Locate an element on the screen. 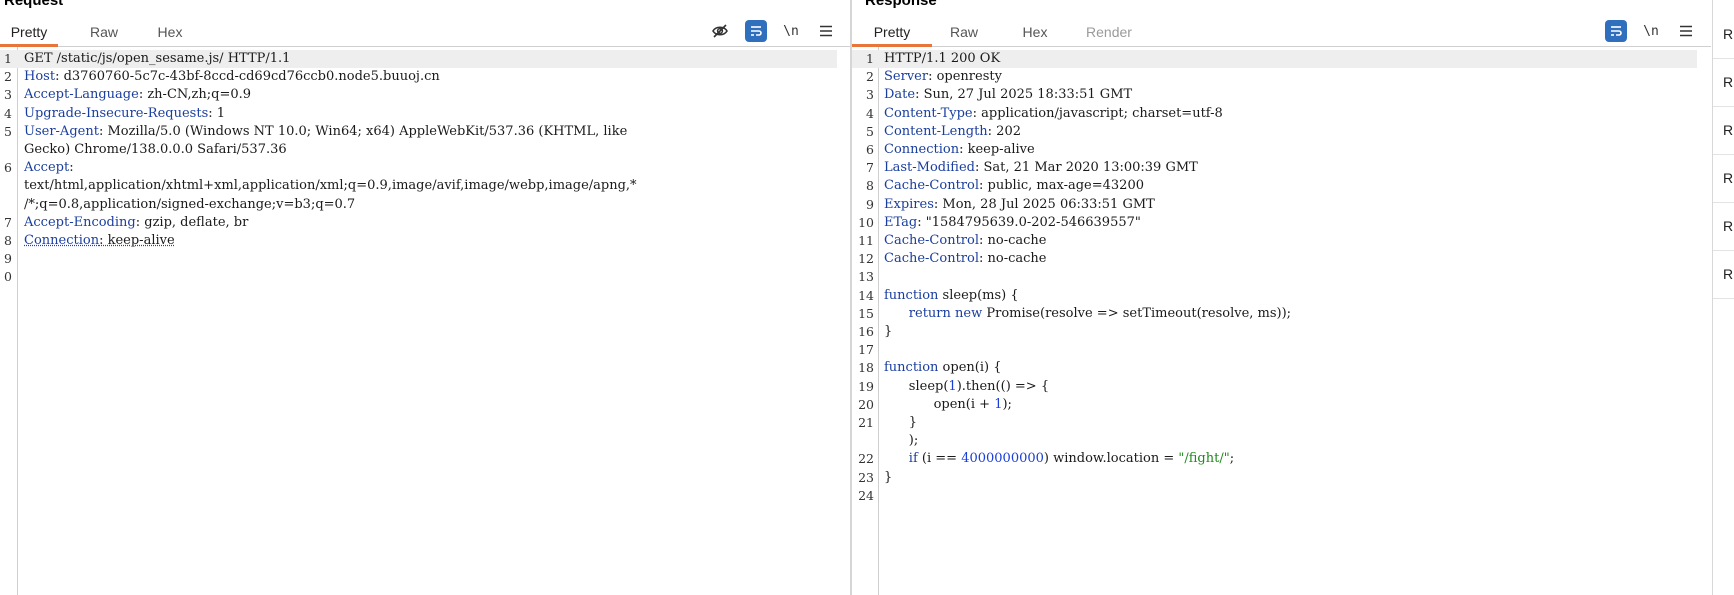 Image resolution: width=1734 pixels, height=595 pixels. newline-label: \n is located at coordinates (1651, 31).